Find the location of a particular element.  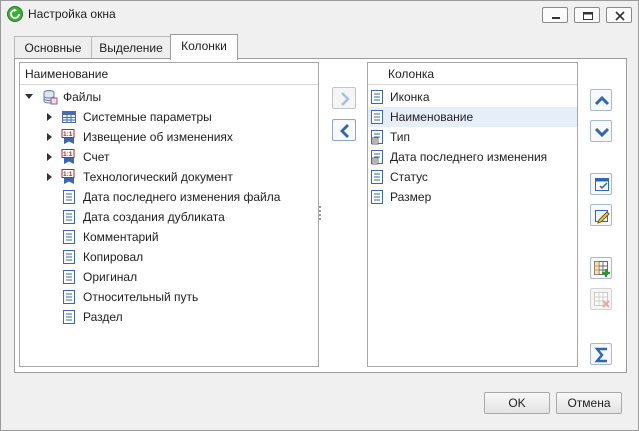

expanded-arrow-icon is located at coordinates (29, 97).